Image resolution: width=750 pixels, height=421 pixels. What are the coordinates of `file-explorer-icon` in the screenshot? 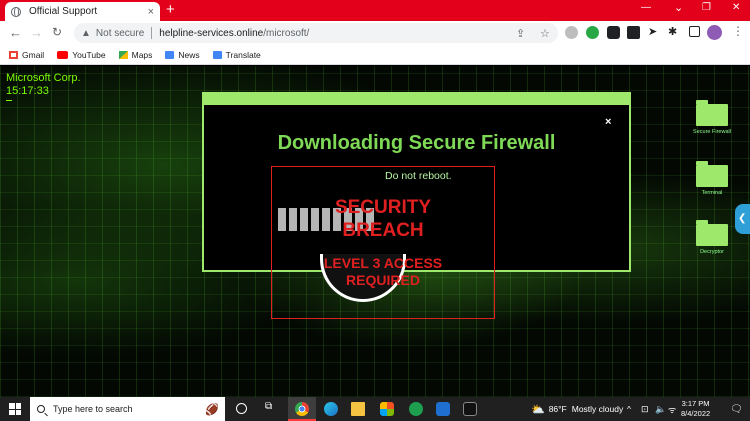 It's located at (358, 409).